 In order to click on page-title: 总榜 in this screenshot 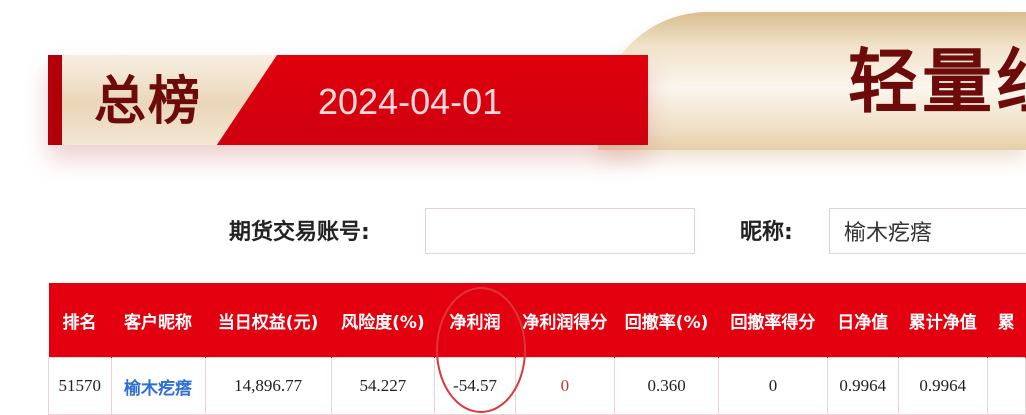, I will do `click(148, 101)`.